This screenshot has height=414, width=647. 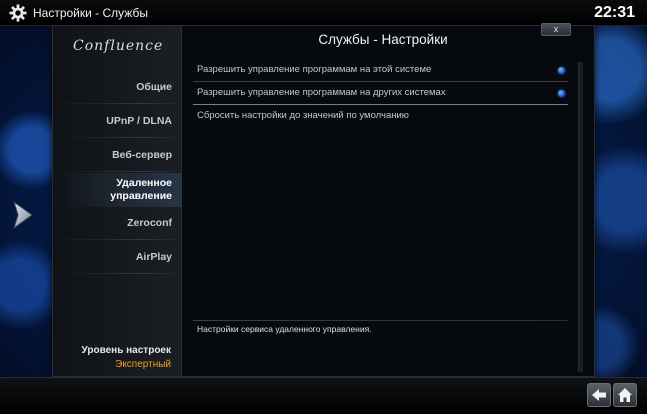 What do you see at coordinates (117, 224) in the screenshot?
I see `sidebar-item-zeroconf: Zeroconf` at bounding box center [117, 224].